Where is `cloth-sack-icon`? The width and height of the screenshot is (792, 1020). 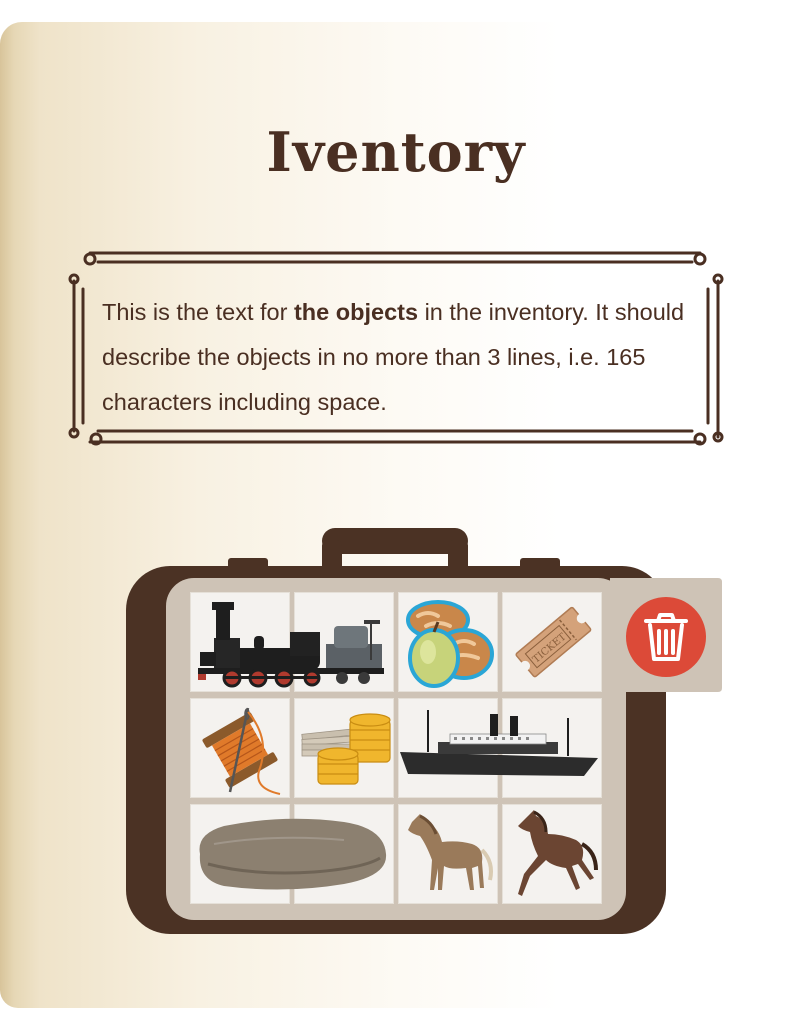 cloth-sack-icon is located at coordinates (292, 855).